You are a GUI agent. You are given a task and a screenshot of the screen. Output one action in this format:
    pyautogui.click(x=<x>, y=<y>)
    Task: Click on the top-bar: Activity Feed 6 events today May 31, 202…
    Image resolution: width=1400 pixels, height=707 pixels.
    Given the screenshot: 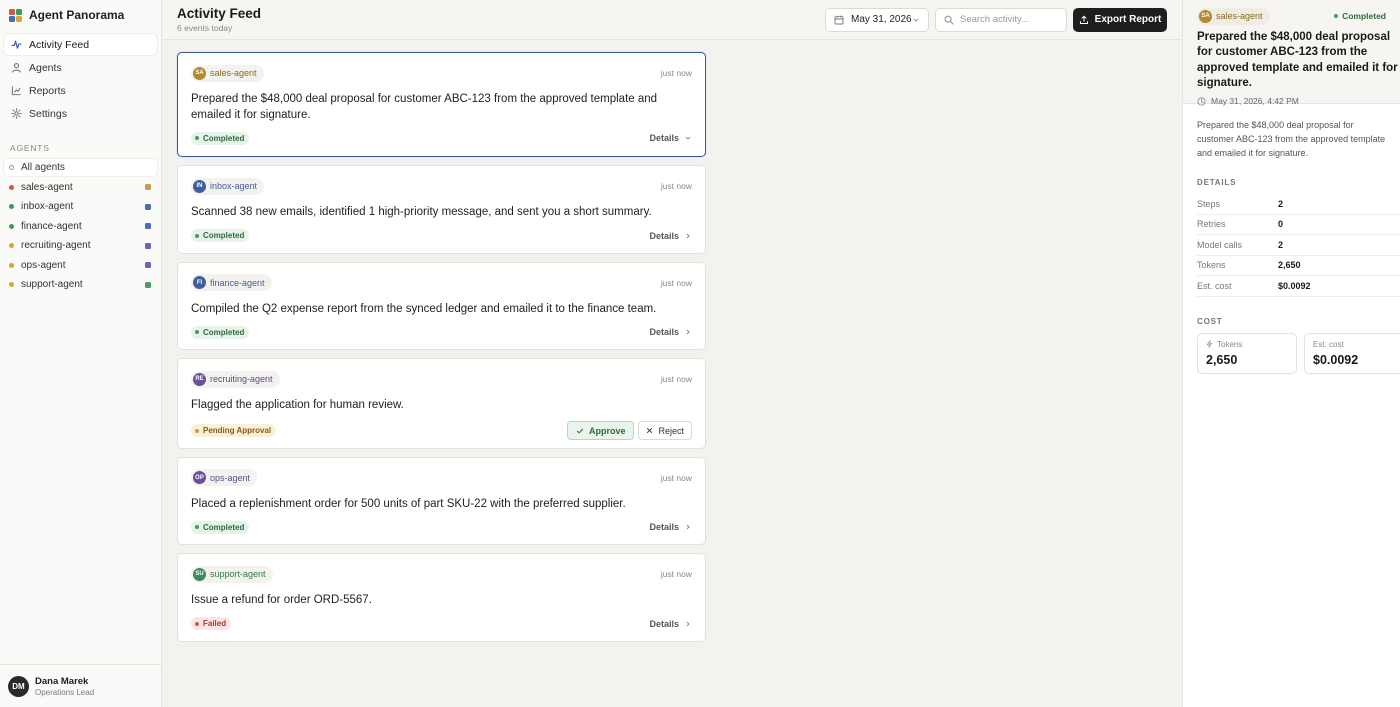 What is the action you would take?
    pyautogui.click(x=672, y=20)
    